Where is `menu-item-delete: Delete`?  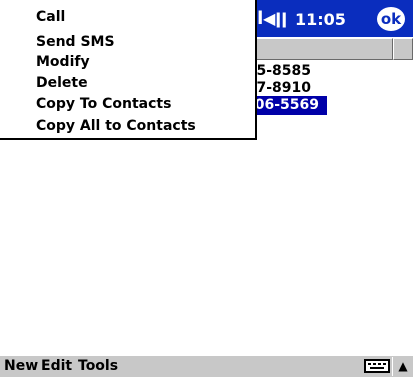
menu-item-delete: Delete is located at coordinates (62, 83).